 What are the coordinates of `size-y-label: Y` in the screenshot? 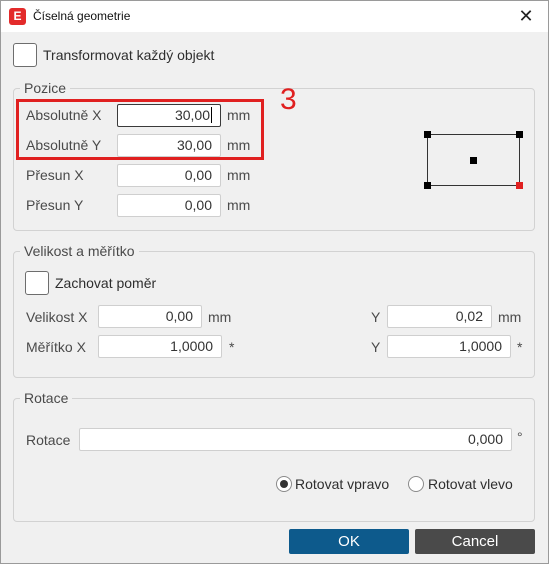 It's located at (376, 317).